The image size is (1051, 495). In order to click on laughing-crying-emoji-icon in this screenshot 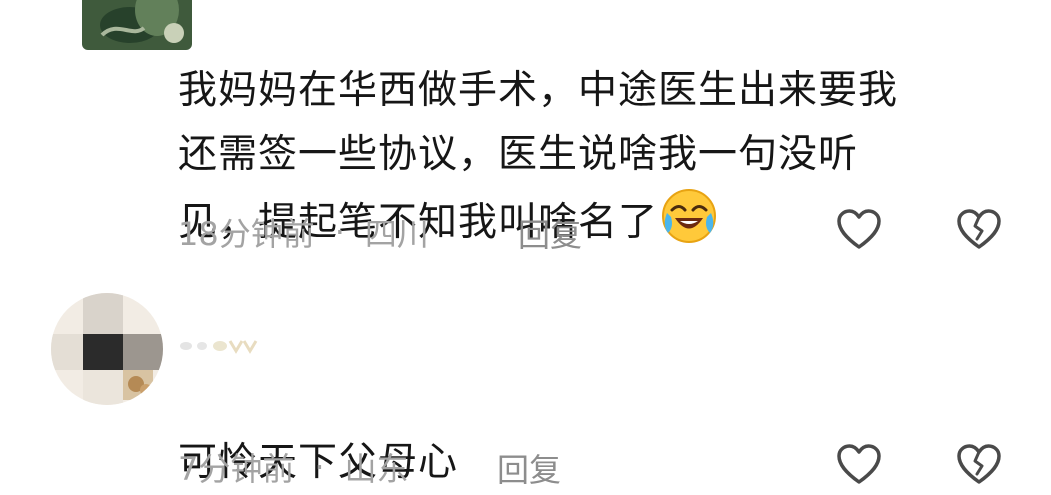, I will do `click(689, 216)`.